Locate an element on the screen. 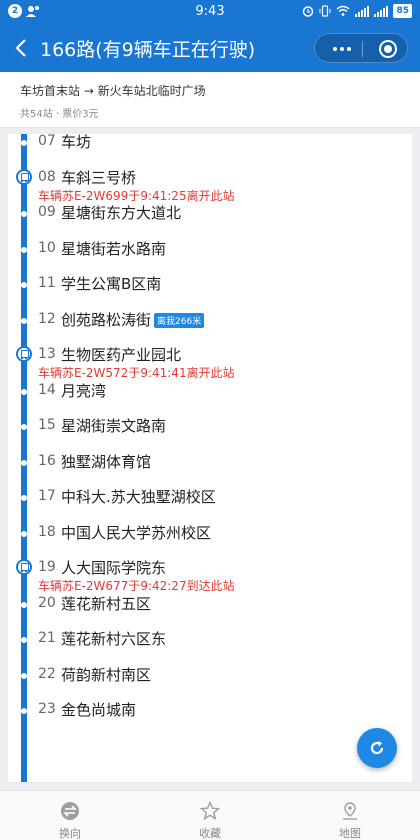  stop-name: 莲花新村六区东 is located at coordinates (113, 638).